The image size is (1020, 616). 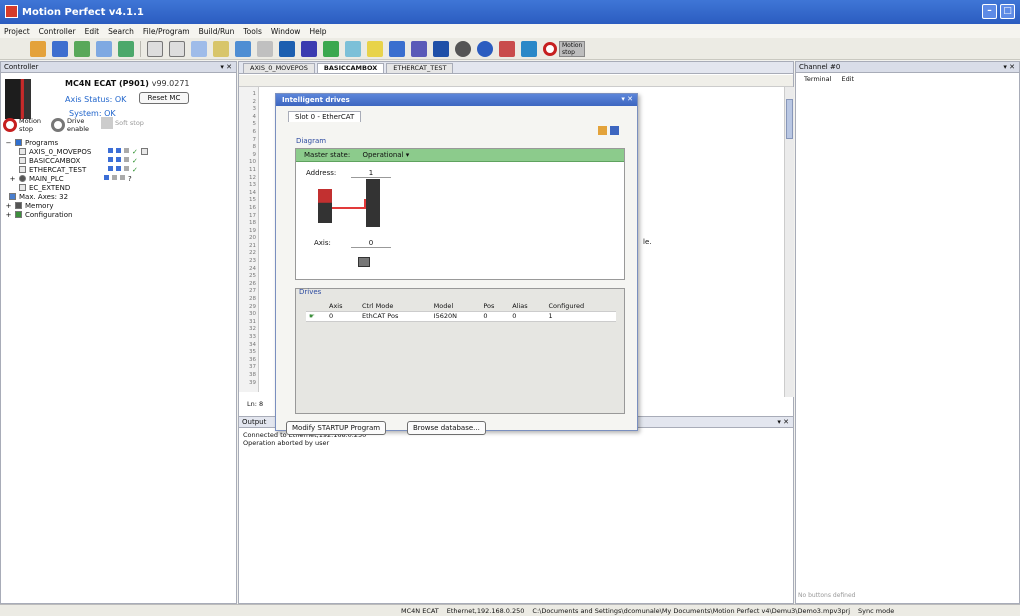 What do you see at coordinates (817, 79) in the screenshot?
I see `terminal-menu-terminal: Terminal` at bounding box center [817, 79].